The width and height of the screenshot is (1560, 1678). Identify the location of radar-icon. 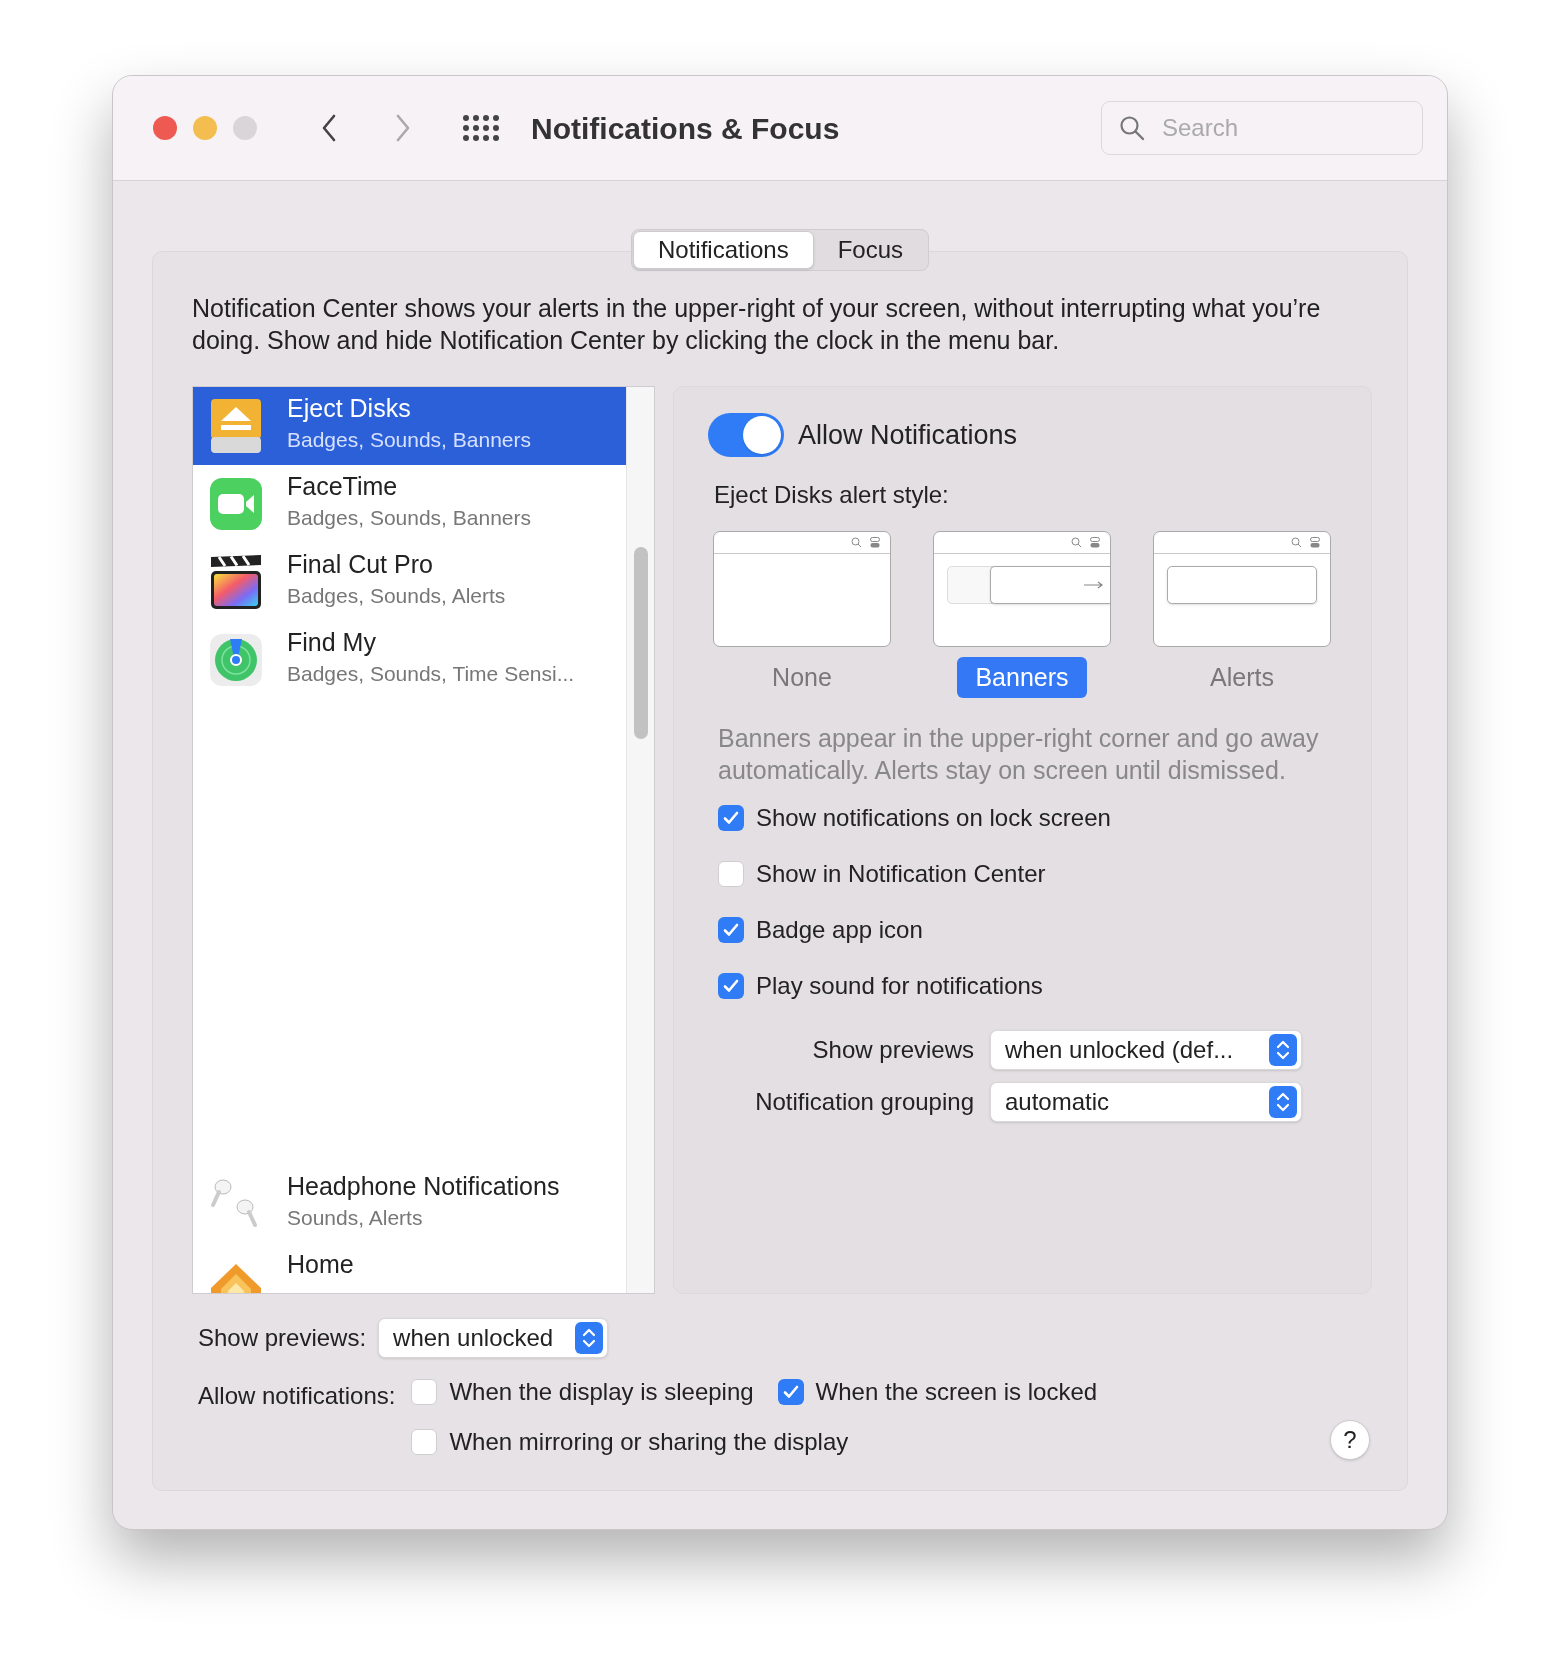
(236, 660).